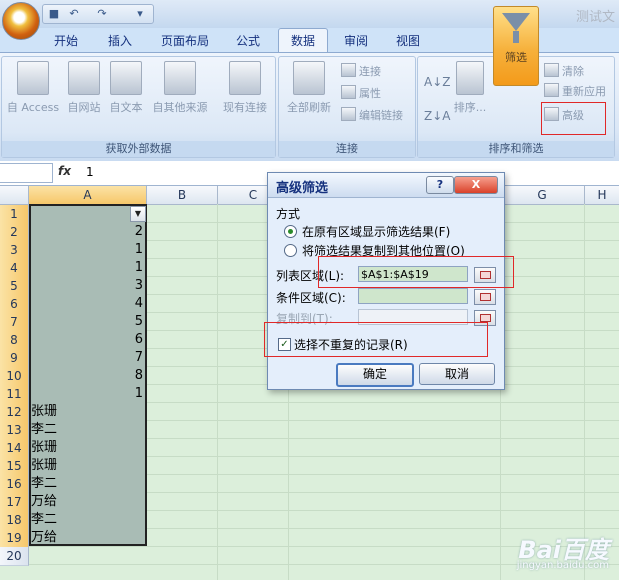 This screenshot has width=619, height=580. Describe the element at coordinates (416, 272) in the screenshot. I see `list-range-highlight-box` at that location.